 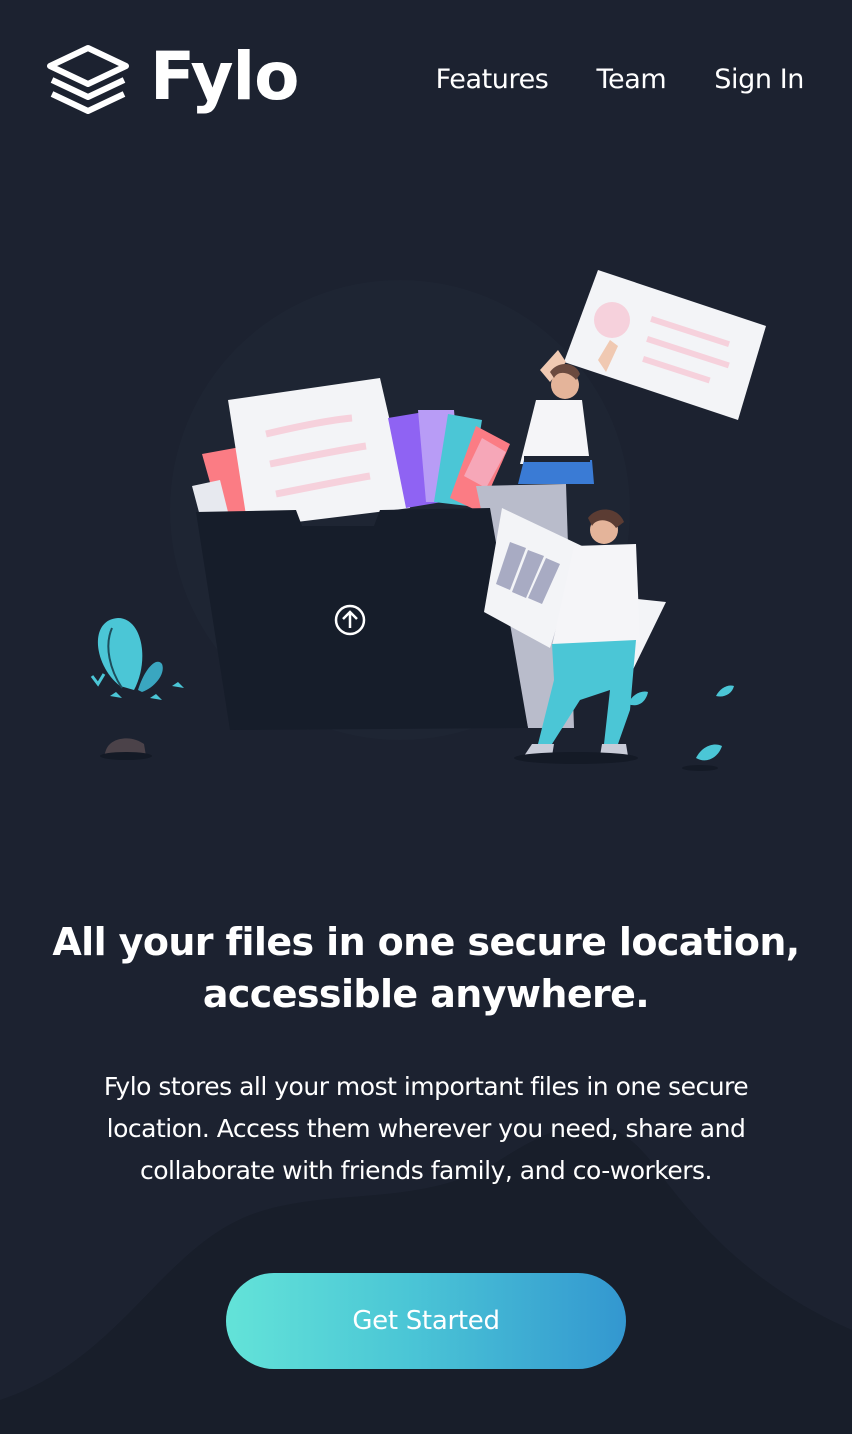 What do you see at coordinates (426, 85) in the screenshot?
I see `site-header: Fylo Features Team Sign In` at bounding box center [426, 85].